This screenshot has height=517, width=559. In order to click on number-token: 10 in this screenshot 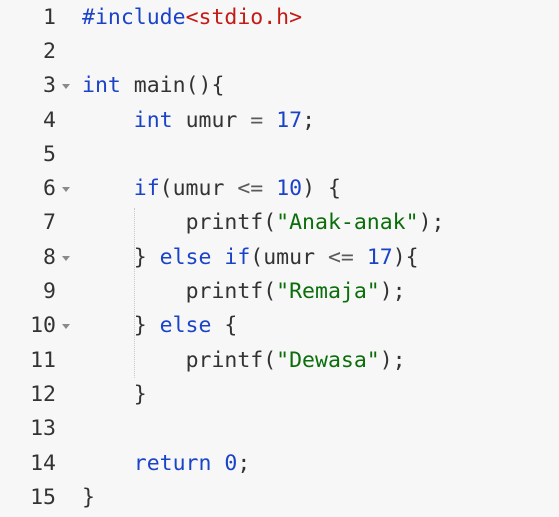, I will do `click(289, 188)`.